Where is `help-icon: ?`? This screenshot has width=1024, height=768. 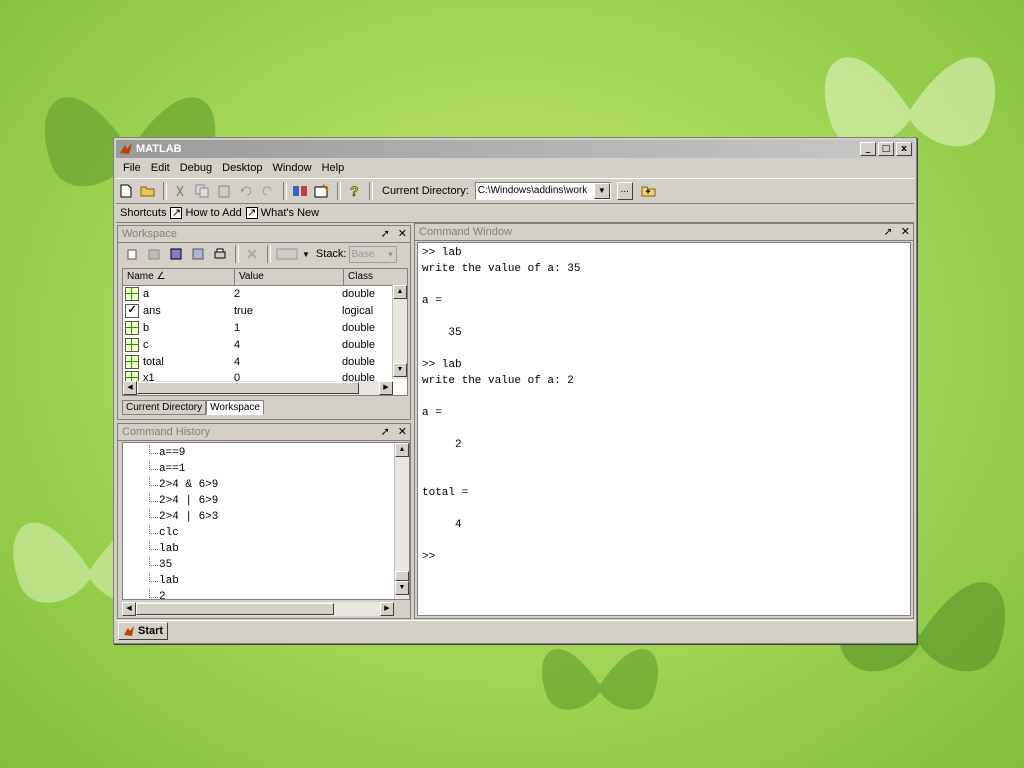 help-icon: ? is located at coordinates (354, 191).